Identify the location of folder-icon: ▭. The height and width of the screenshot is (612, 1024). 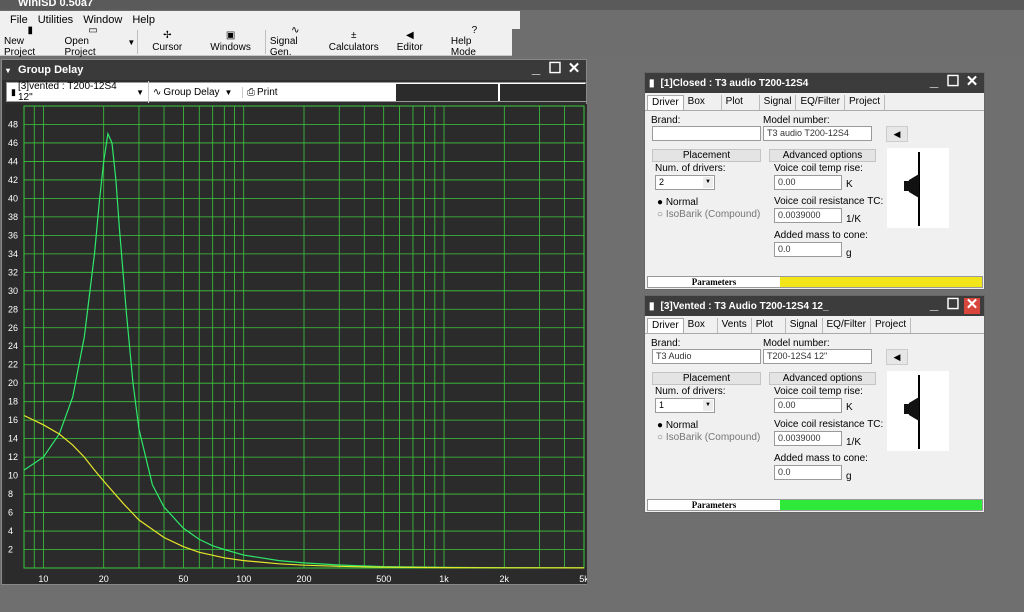
(93, 30).